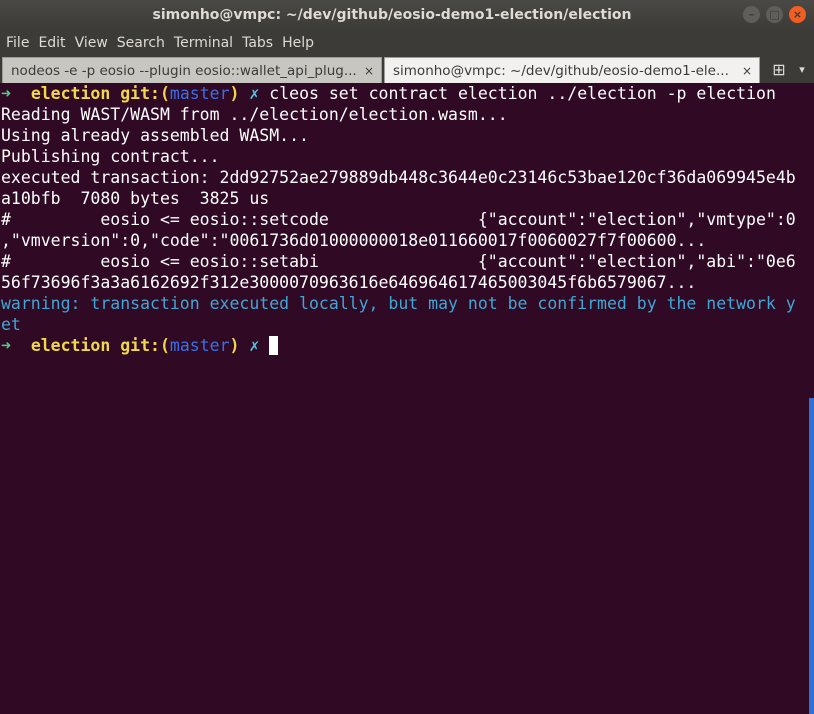 Image resolution: width=814 pixels, height=714 pixels. I want to click on menu-help: Help, so click(298, 43).